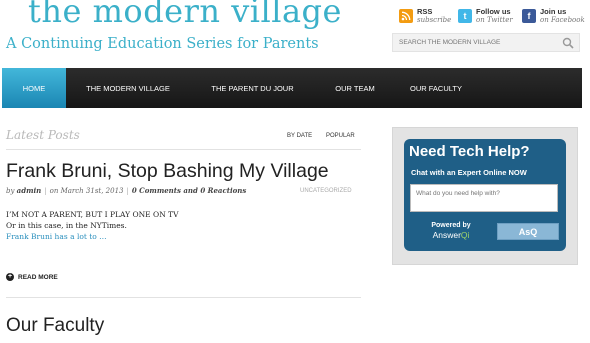 The height and width of the screenshot is (343, 590). I want to click on nav-home: HOME, so click(34, 88).